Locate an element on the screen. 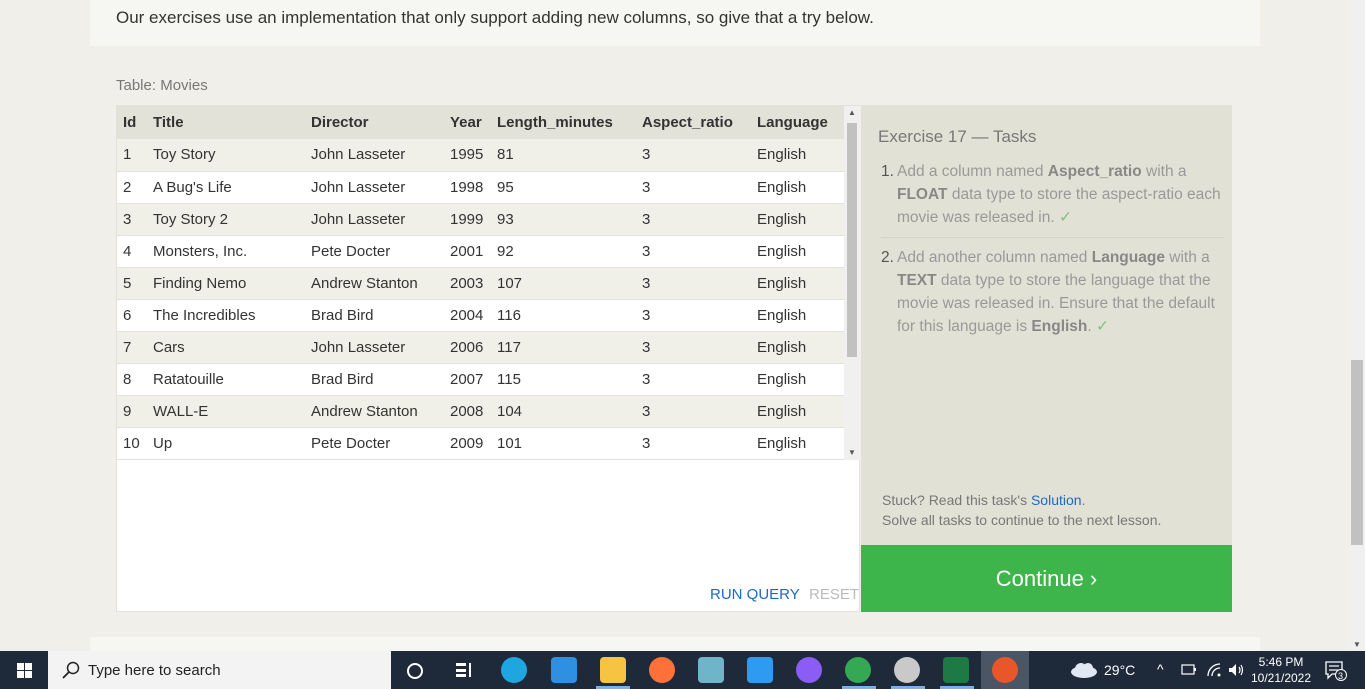 The image size is (1365, 689). task-keyword: English is located at coordinates (1059, 326).